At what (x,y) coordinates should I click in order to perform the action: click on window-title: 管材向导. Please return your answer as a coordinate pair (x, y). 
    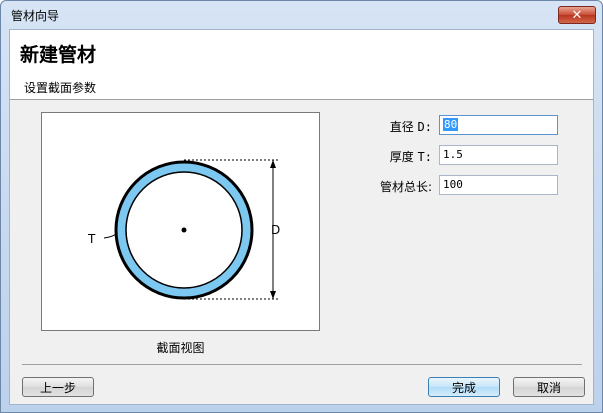
    Looking at the image, I should click on (35, 15).